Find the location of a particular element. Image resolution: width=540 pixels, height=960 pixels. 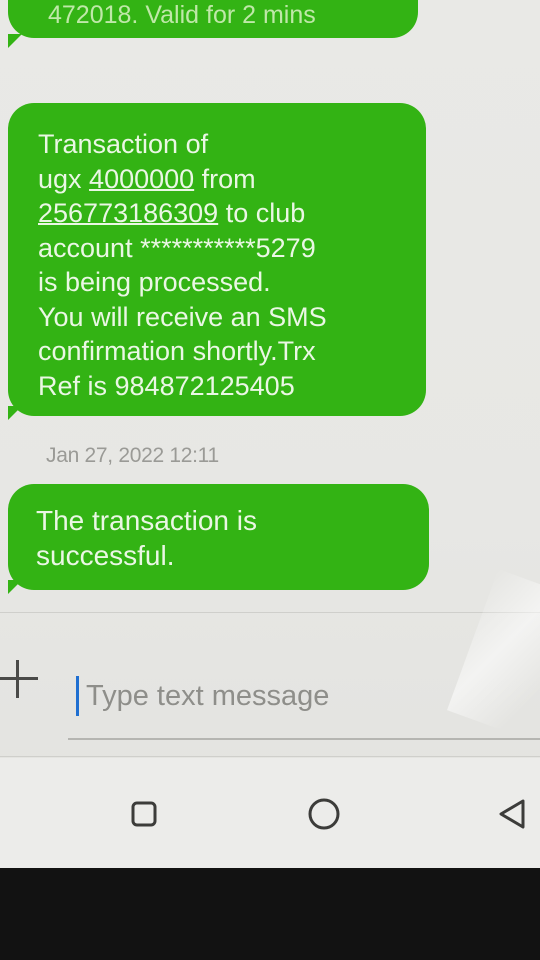

square-icon is located at coordinates (144, 814).